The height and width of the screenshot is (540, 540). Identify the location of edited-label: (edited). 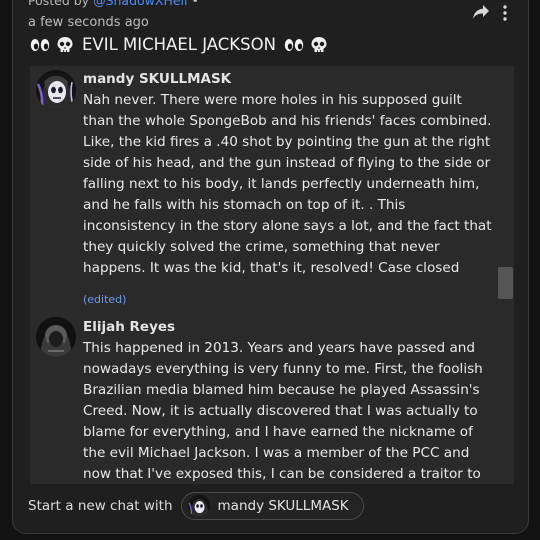
(105, 299).